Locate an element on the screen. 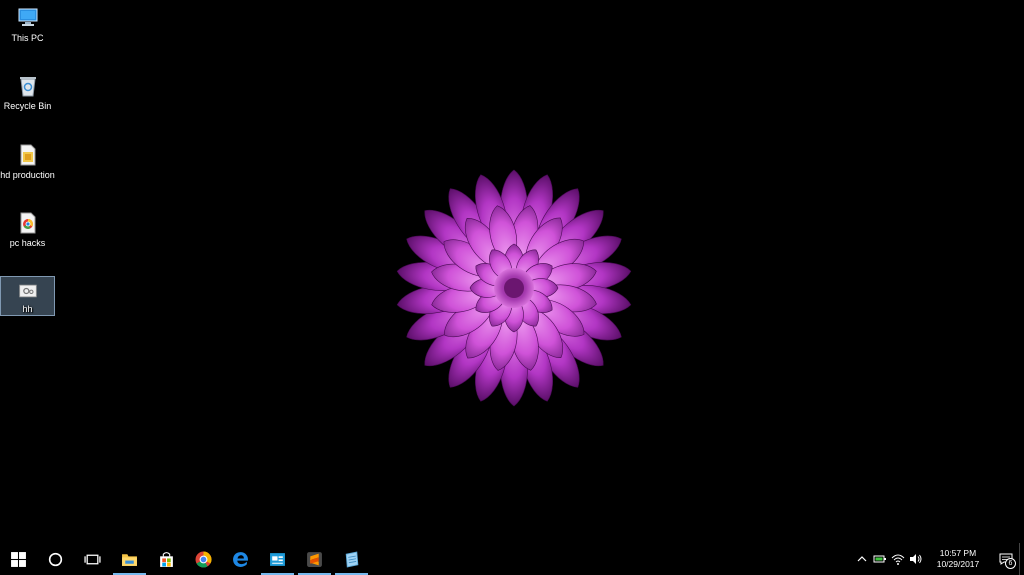 The height and width of the screenshot is (575, 1024). network-button is located at coordinates (898, 559).